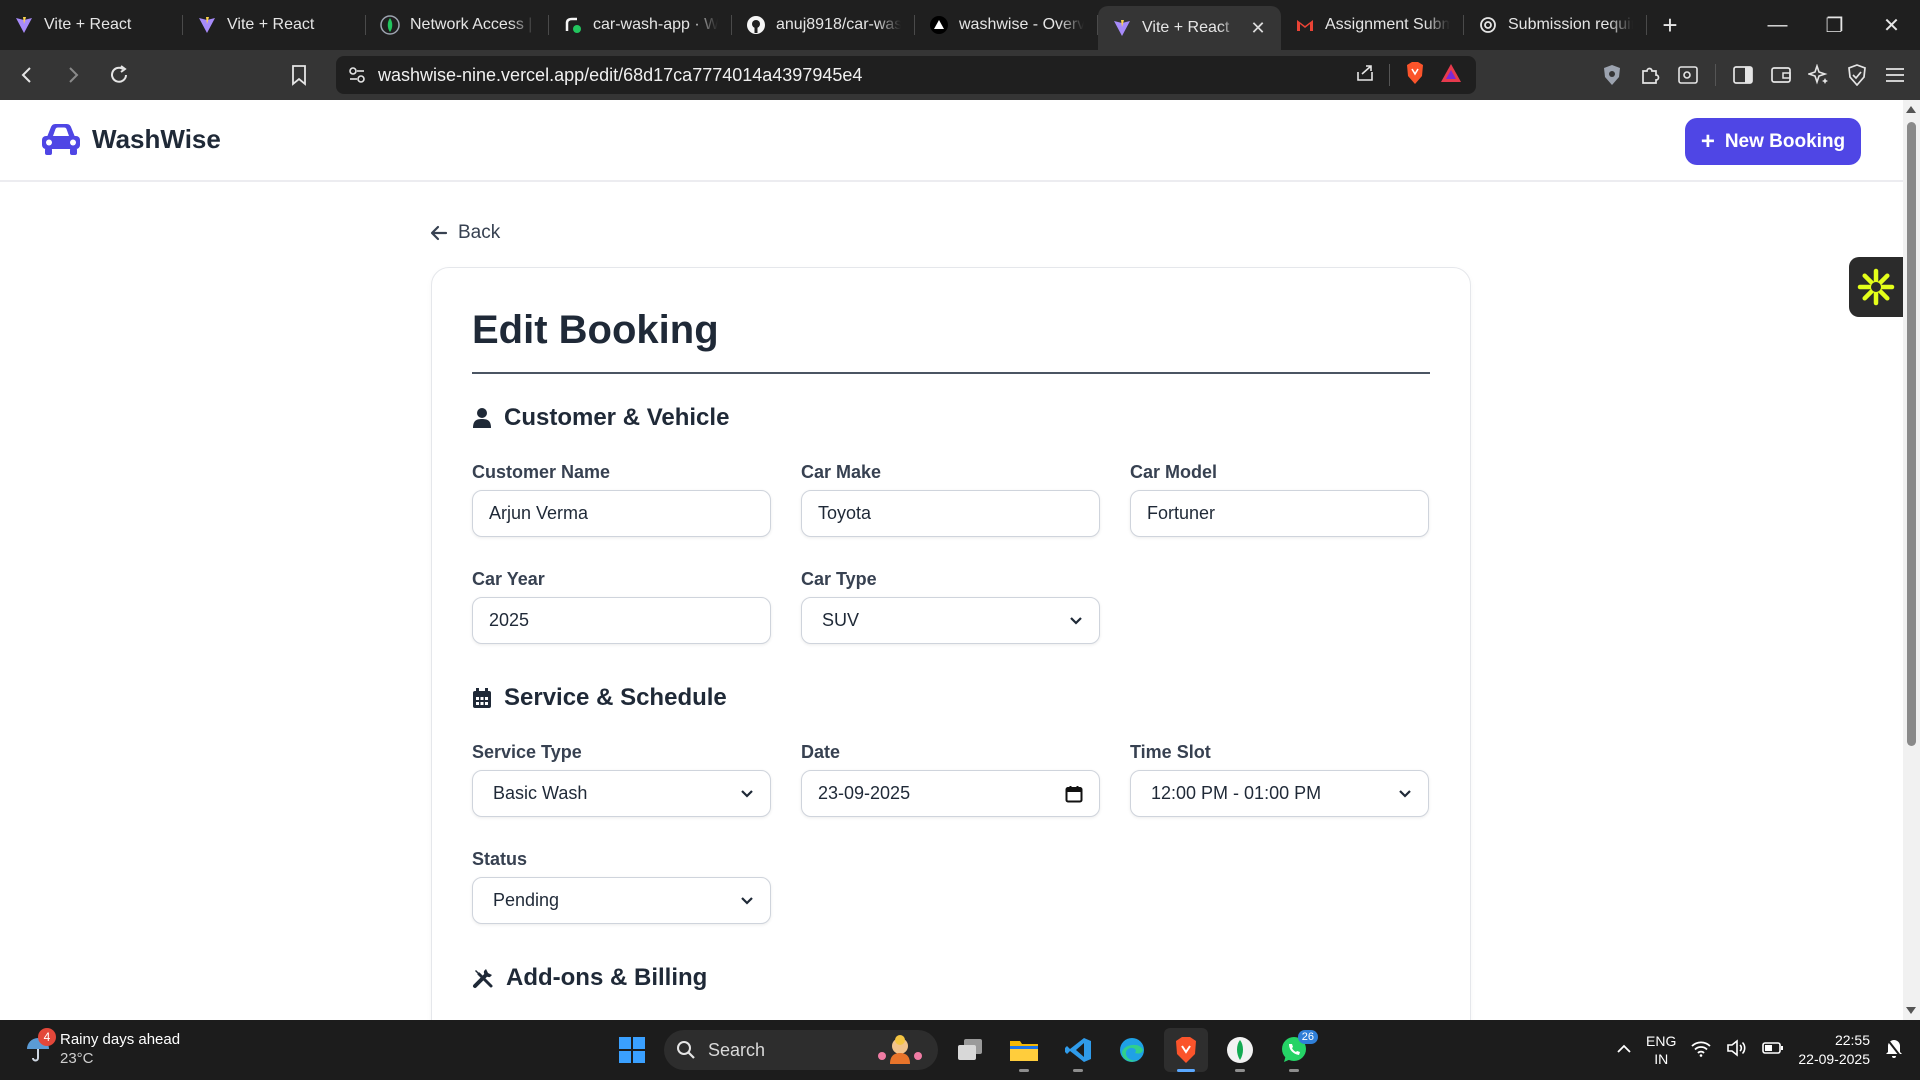 This screenshot has height=1080, width=1920. What do you see at coordinates (357, 75) in the screenshot?
I see `site-settings-icon` at bounding box center [357, 75].